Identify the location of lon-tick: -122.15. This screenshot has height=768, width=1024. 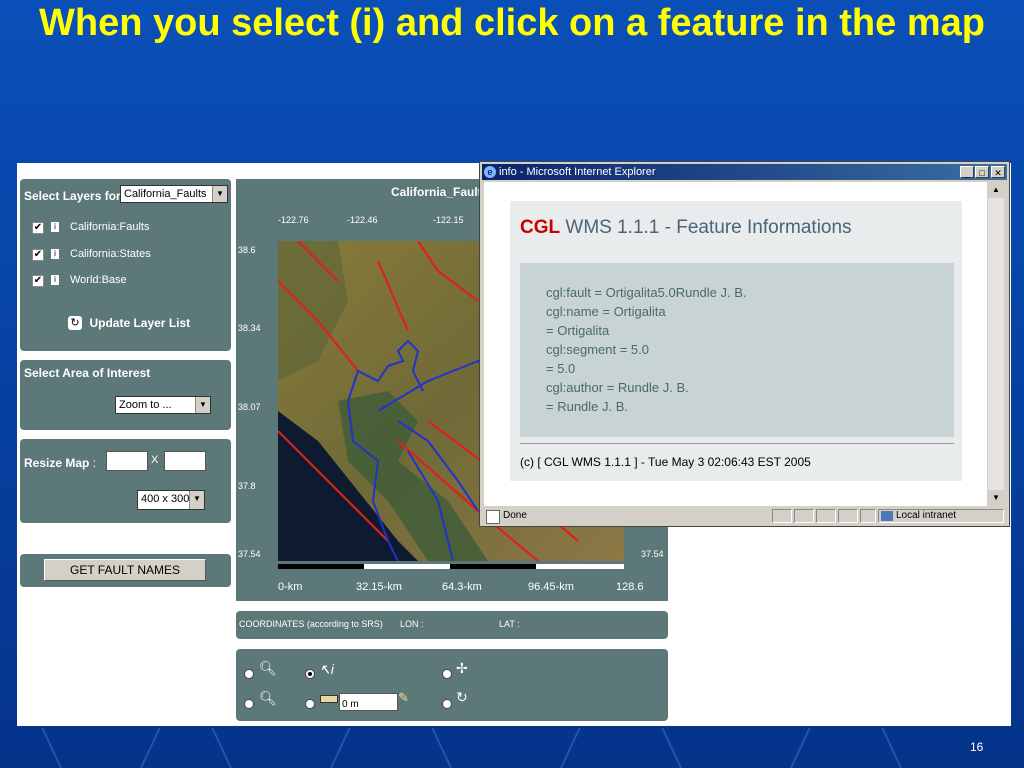
(448, 220).